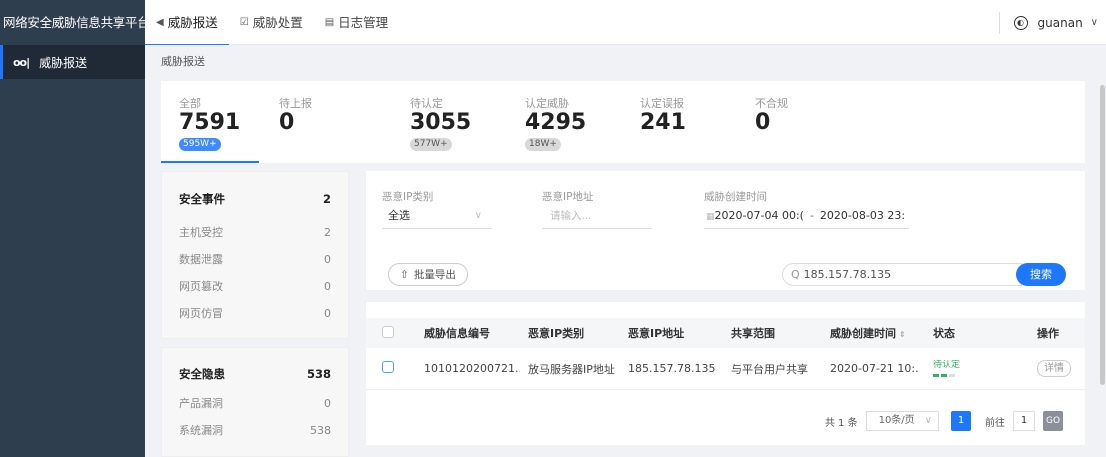  I want to click on category-security-hazards: 安全隐患 538, so click(255, 374).